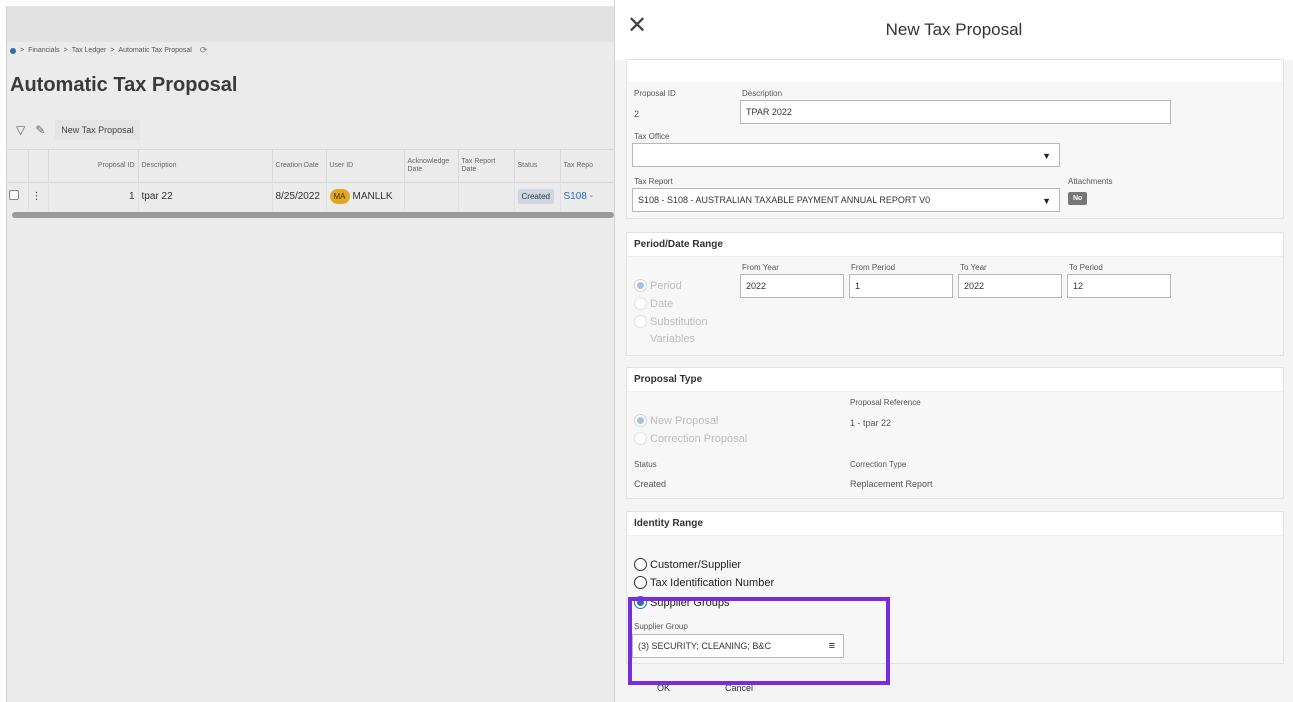 This screenshot has height=702, width=1293. What do you see at coordinates (1010, 286) in the screenshot?
I see `to-year-field: 2022` at bounding box center [1010, 286].